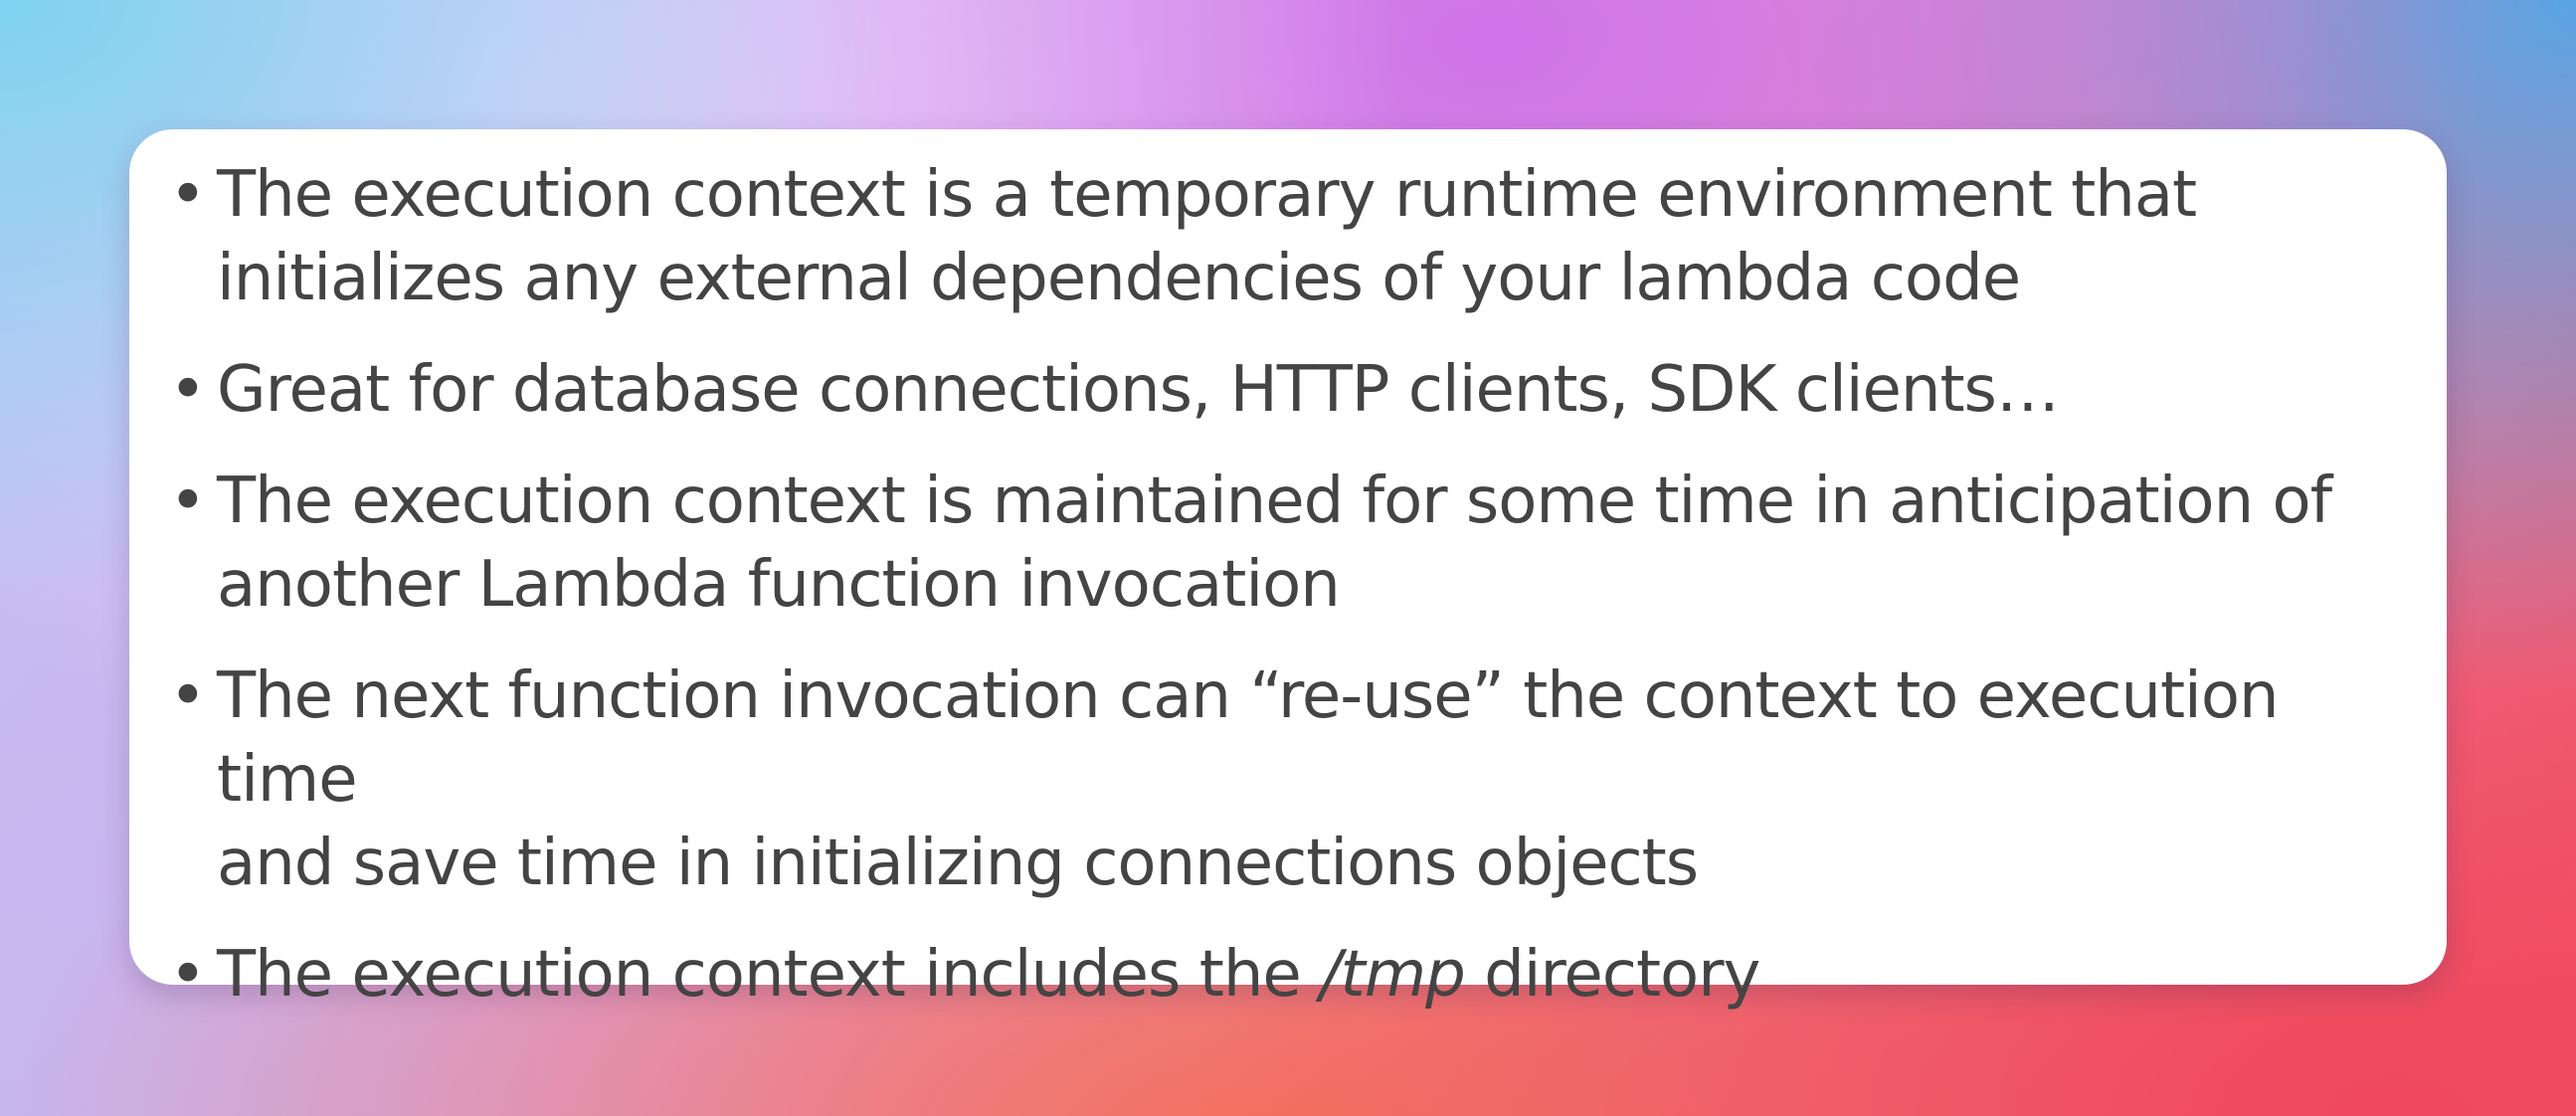  What do you see at coordinates (1393, 975) in the screenshot?
I see `tmp-directory-text: /tmp` at bounding box center [1393, 975].